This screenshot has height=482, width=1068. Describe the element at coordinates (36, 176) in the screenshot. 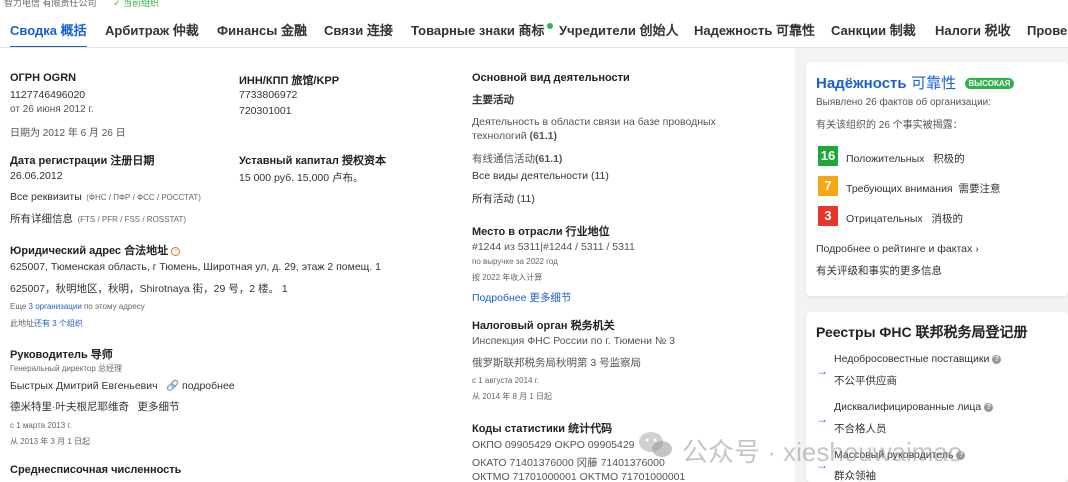

I see `reg-date-value: 26.06.2012` at that location.